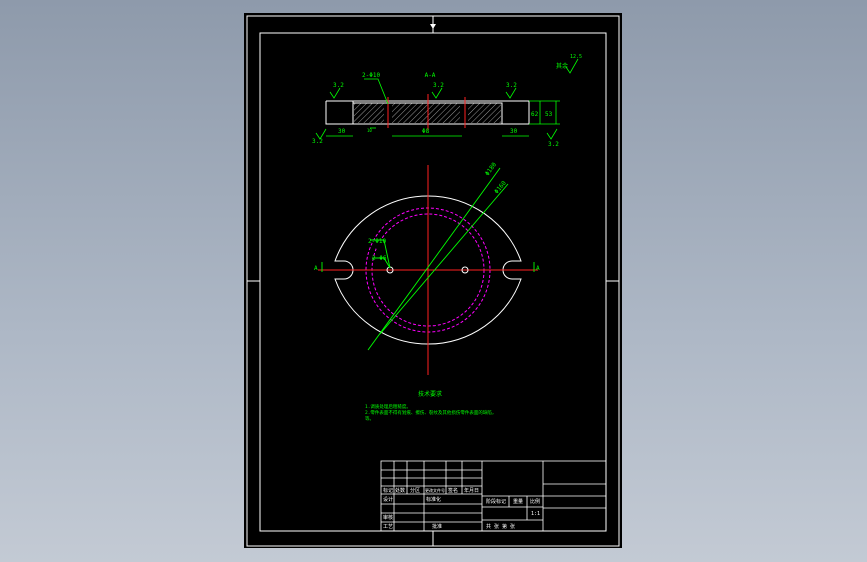 Image resolution: width=867 pixels, height=562 pixels. What do you see at coordinates (453, 490) in the screenshot?
I see `tb-label-4: 签名` at bounding box center [453, 490].